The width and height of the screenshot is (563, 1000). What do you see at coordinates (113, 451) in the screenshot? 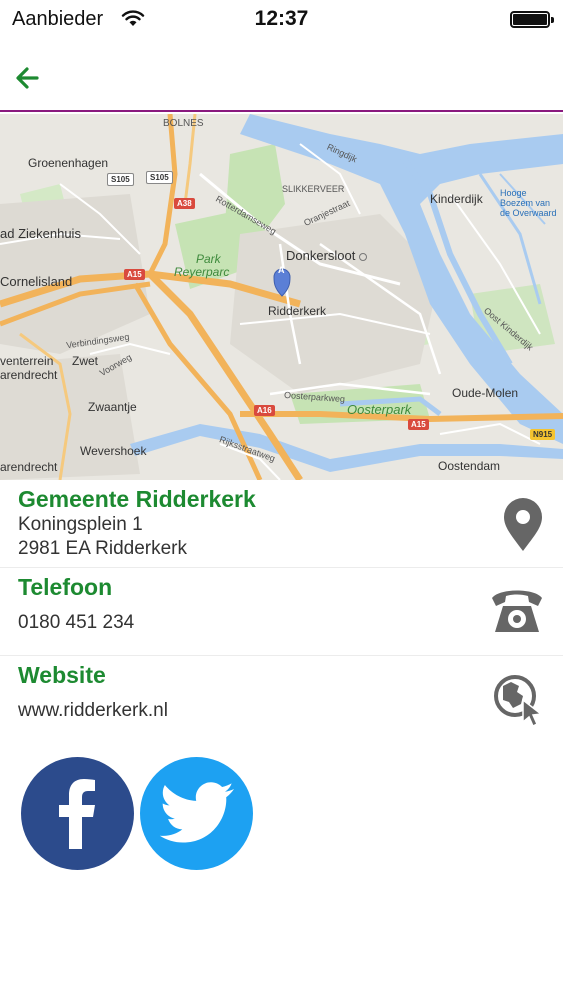
I see `map-label-wevershoek: Wevershoek` at bounding box center [113, 451].